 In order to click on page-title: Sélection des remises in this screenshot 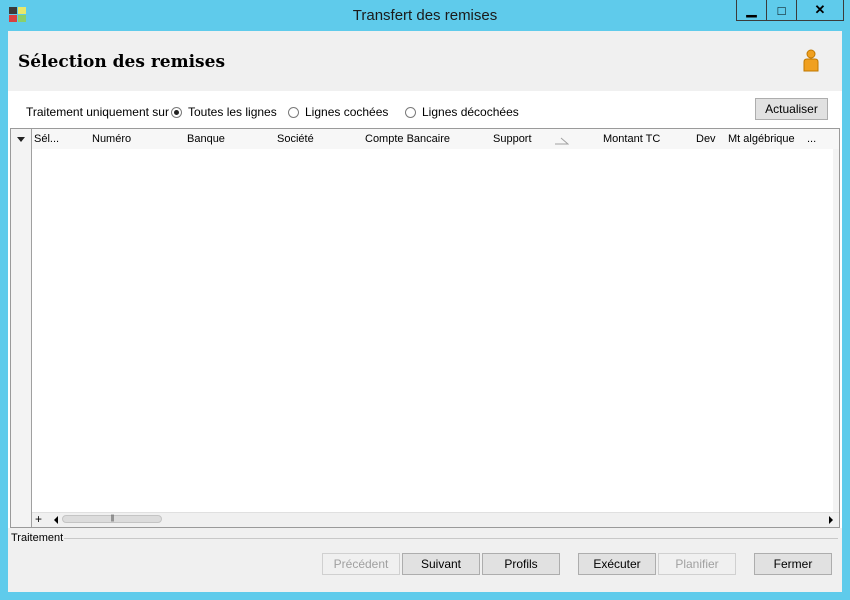, I will do `click(122, 62)`.